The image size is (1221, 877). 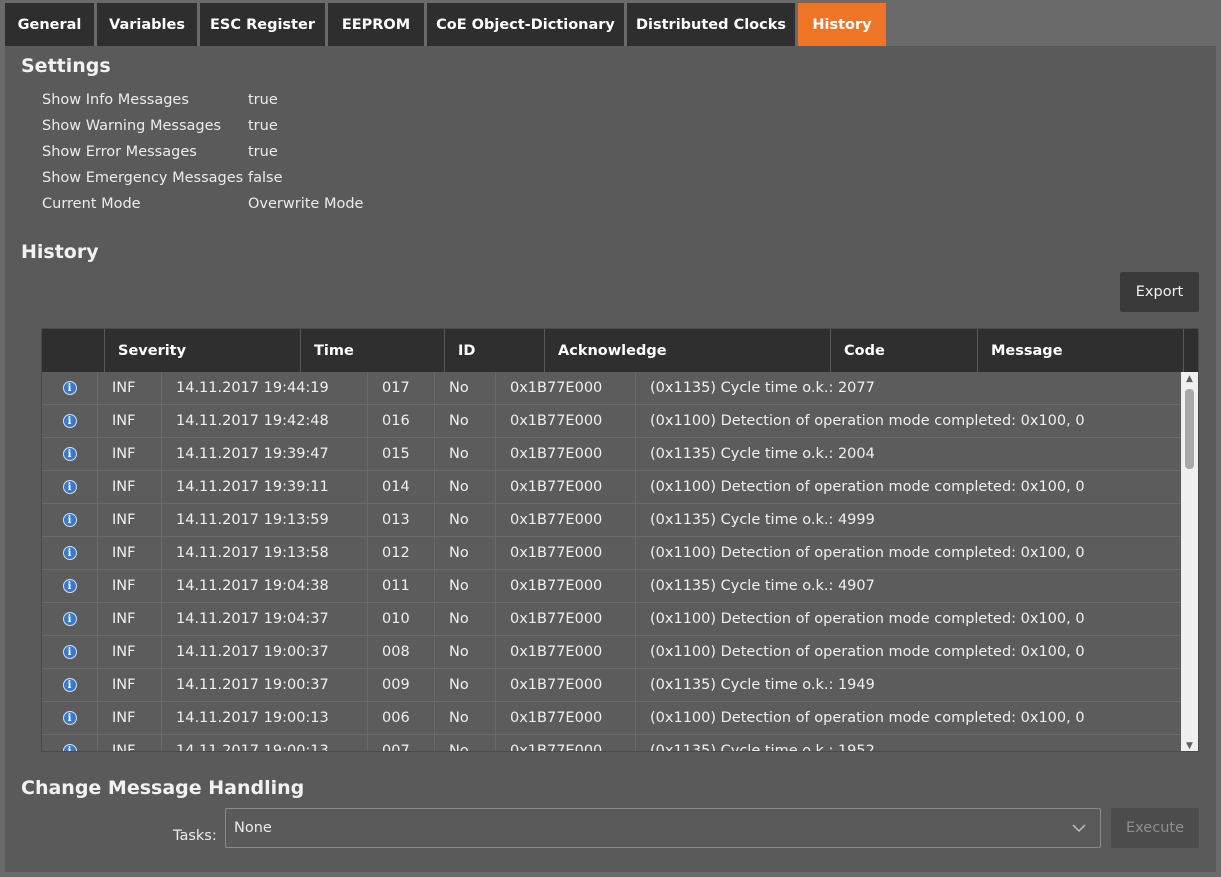 What do you see at coordinates (147, 24) in the screenshot?
I see `tab-variables: Variables` at bounding box center [147, 24].